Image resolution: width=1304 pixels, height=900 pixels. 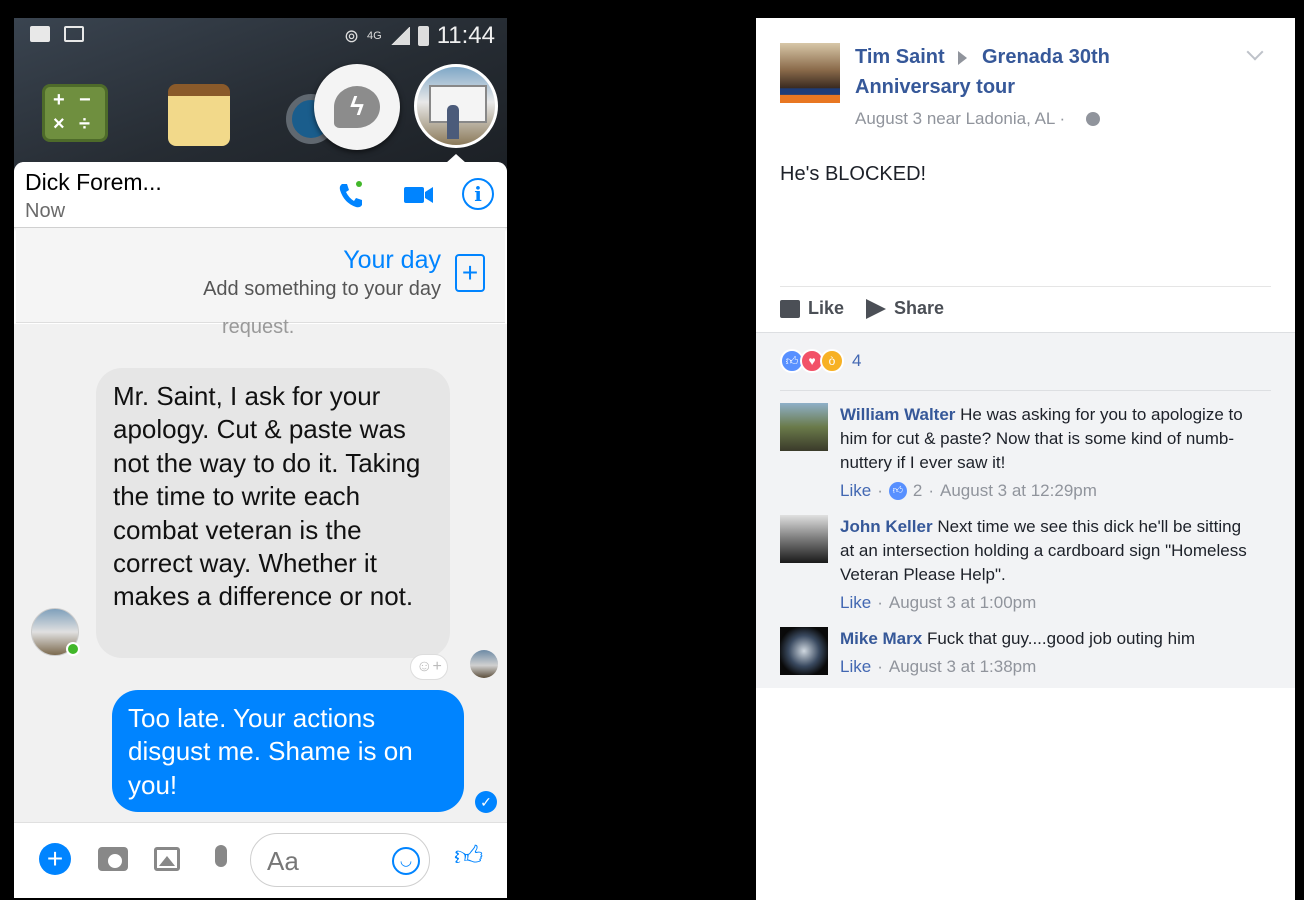 I want to click on share-icon, so click(x=876, y=308).